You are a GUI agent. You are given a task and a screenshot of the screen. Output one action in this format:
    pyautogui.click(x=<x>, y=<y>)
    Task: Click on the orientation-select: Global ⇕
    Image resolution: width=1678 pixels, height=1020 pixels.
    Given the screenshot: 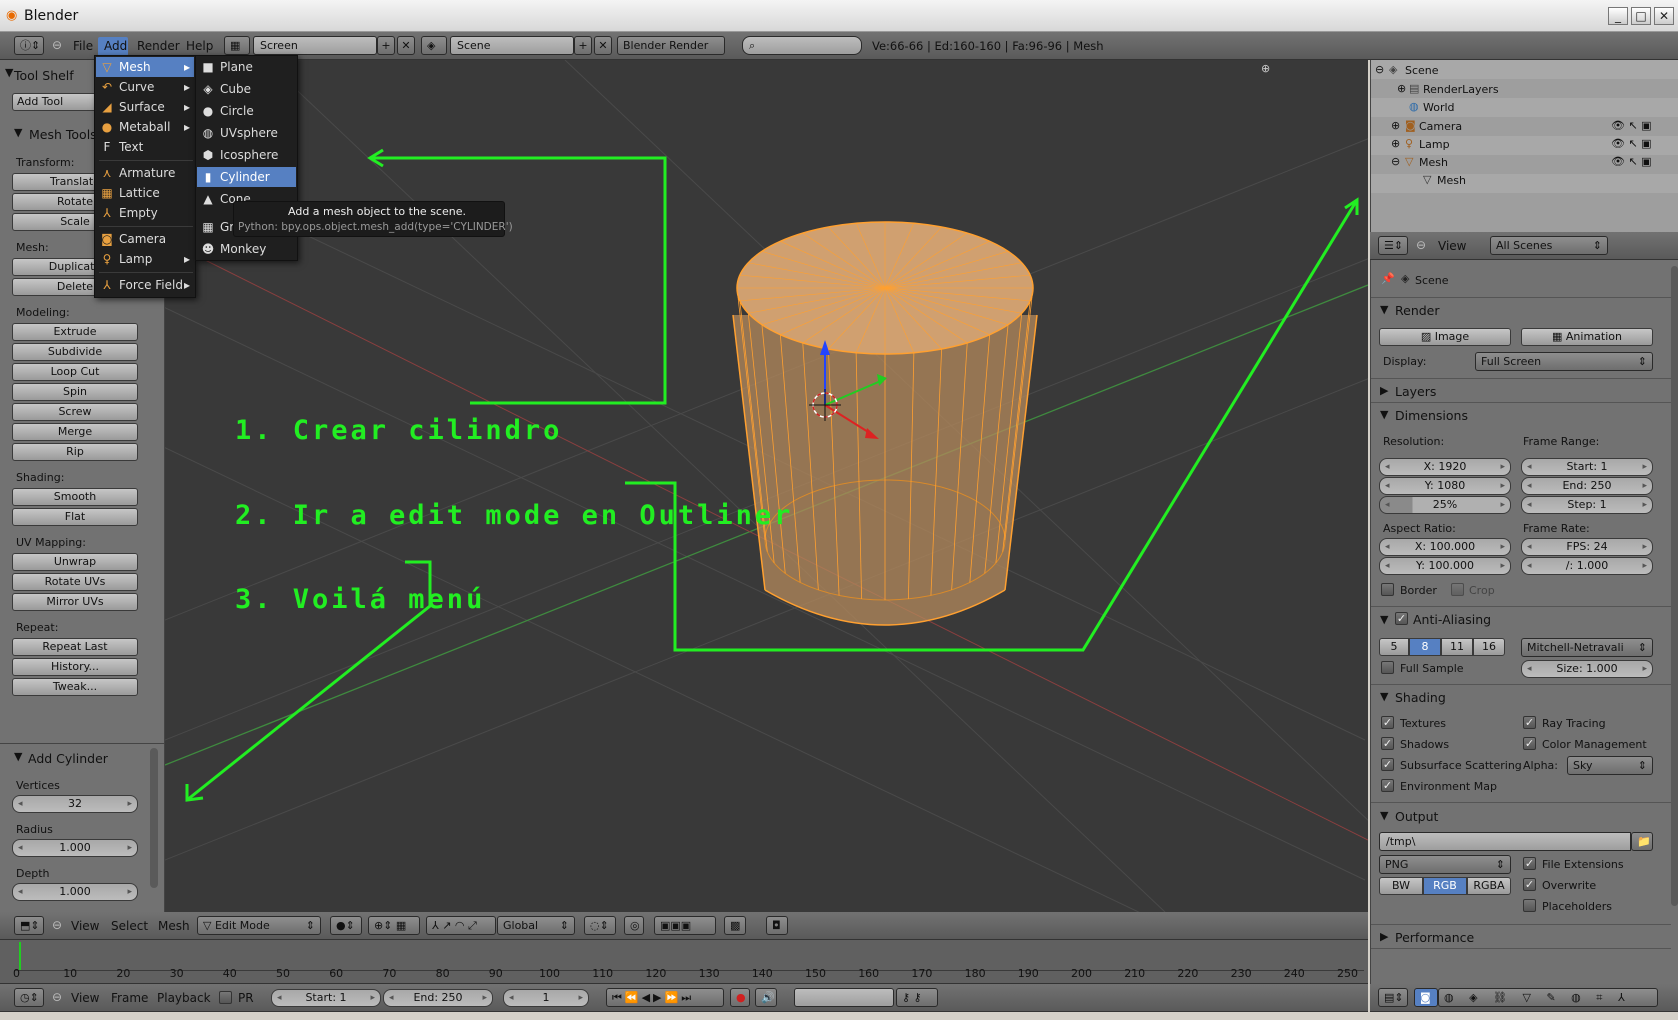 What is the action you would take?
    pyautogui.click(x=536, y=925)
    